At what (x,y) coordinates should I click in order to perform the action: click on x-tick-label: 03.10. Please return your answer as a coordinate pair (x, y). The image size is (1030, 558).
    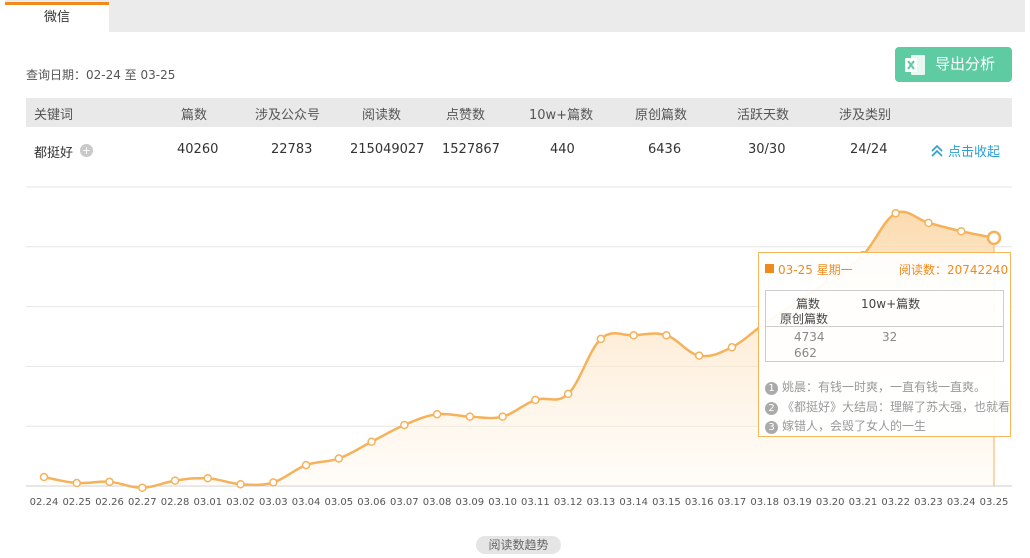
    Looking at the image, I should click on (502, 502).